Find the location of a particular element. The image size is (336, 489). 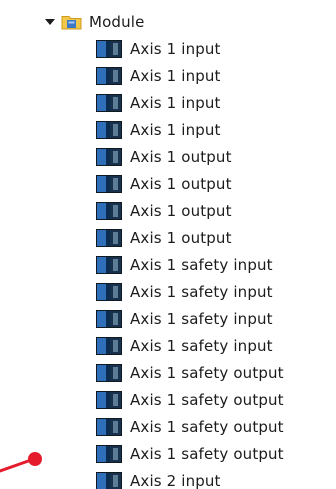

tree-item-label: Axis 2 input is located at coordinates (175, 480).